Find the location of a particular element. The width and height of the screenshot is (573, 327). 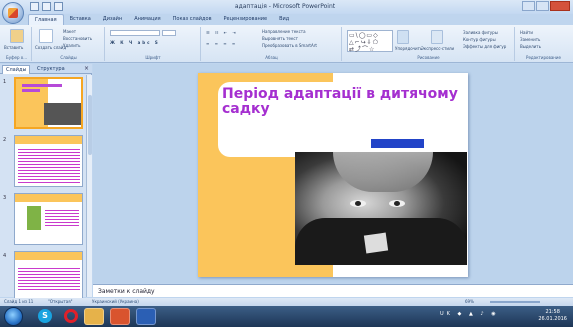

clock: 21:58 26.01.2016 is located at coordinates (552, 316).